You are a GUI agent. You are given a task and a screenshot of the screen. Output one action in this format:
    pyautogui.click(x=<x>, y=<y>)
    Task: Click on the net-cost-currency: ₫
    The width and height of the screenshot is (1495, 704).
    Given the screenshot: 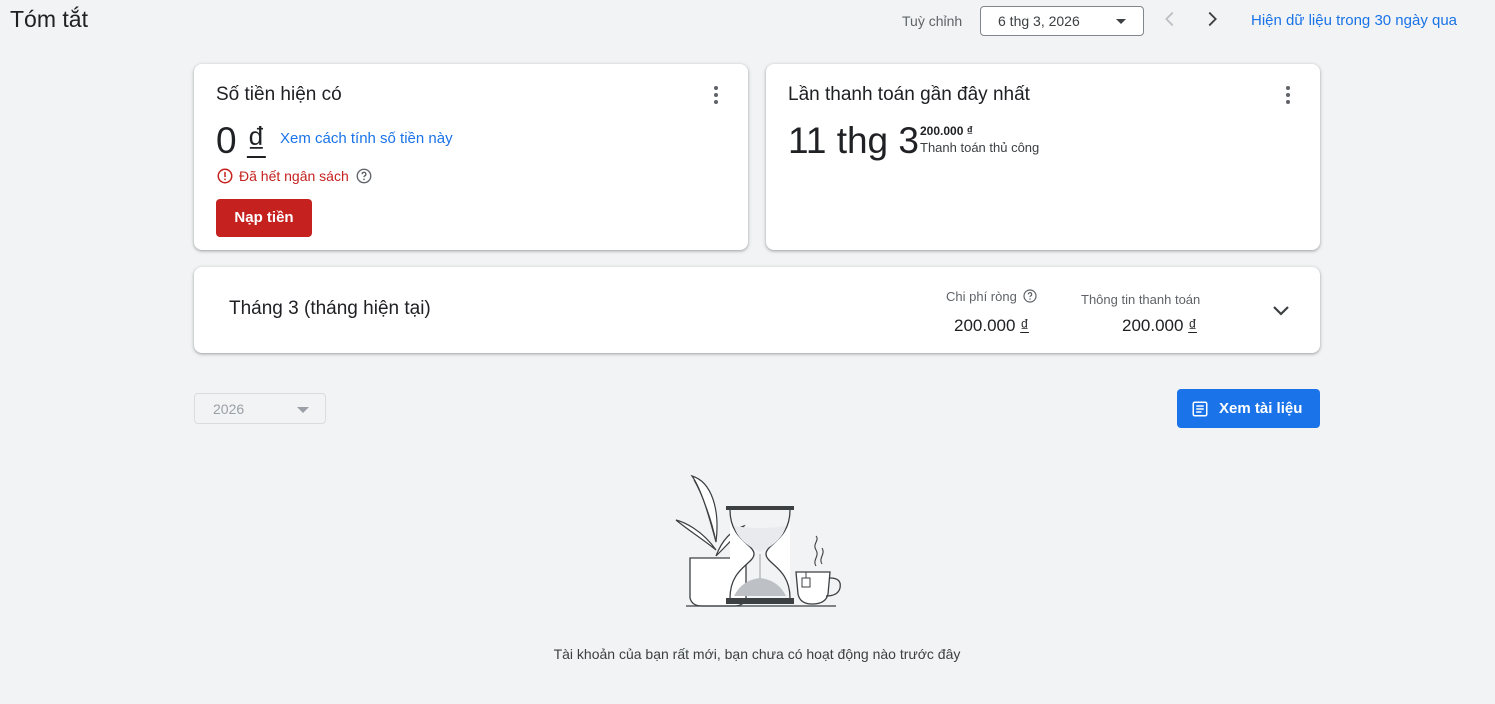 What is the action you would take?
    pyautogui.click(x=1024, y=325)
    